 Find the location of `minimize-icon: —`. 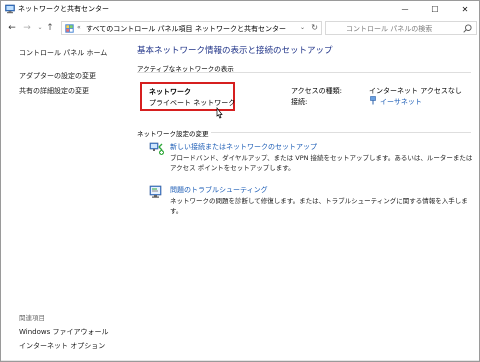

minimize-icon: — is located at coordinates (405, 9).